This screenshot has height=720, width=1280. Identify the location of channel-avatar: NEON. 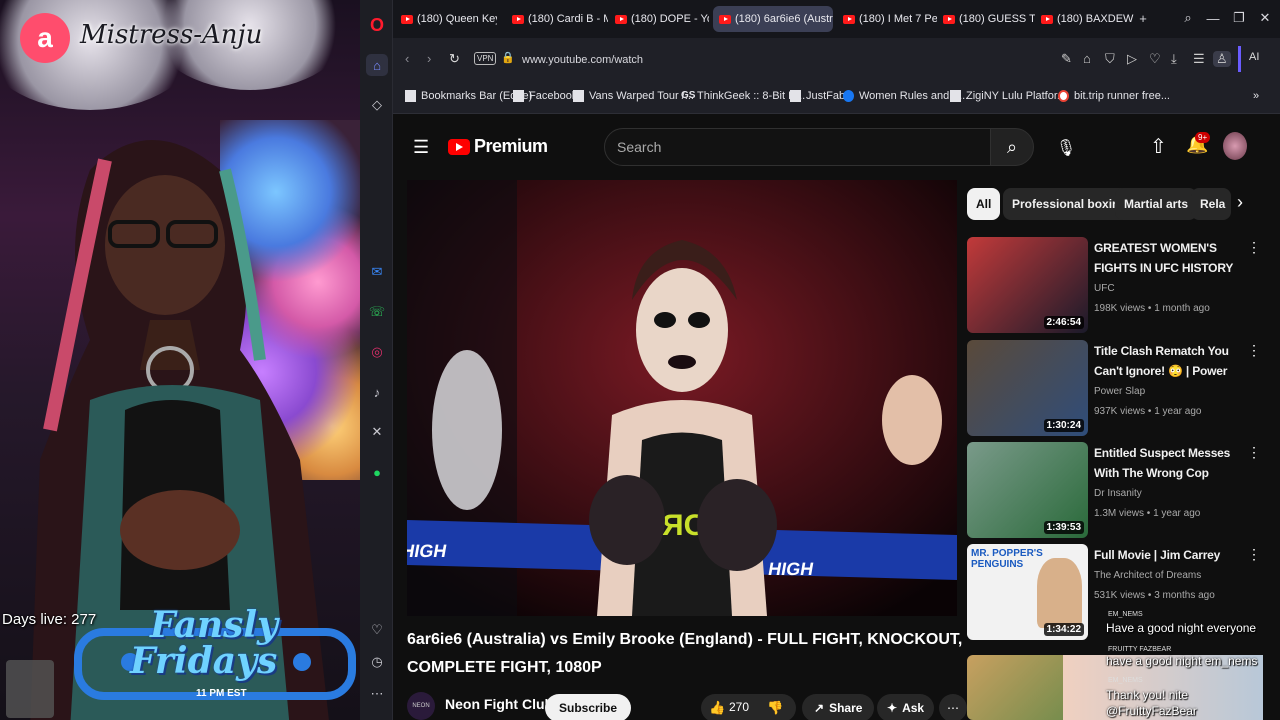
(421, 706).